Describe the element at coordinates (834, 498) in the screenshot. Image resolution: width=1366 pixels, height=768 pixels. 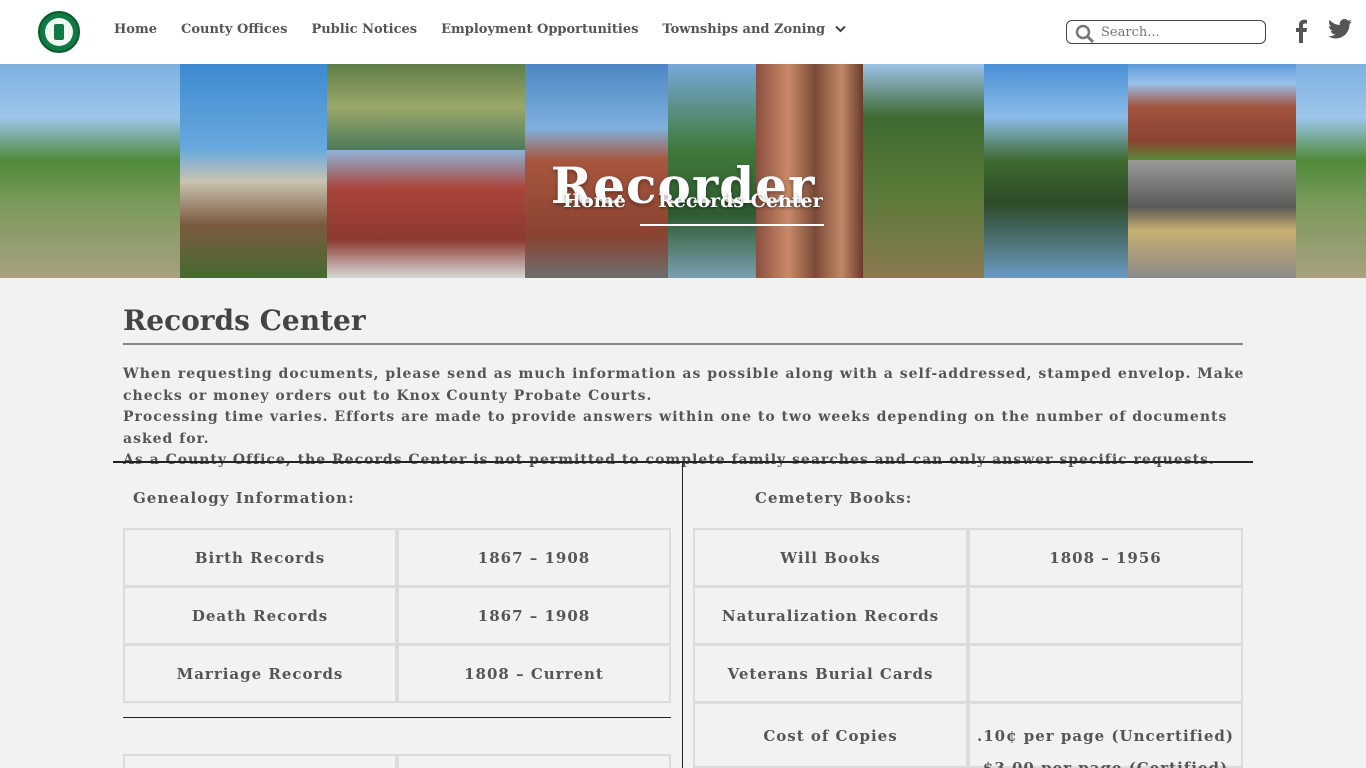
I see `cemetery-heading: Cemetery Books:` at that location.